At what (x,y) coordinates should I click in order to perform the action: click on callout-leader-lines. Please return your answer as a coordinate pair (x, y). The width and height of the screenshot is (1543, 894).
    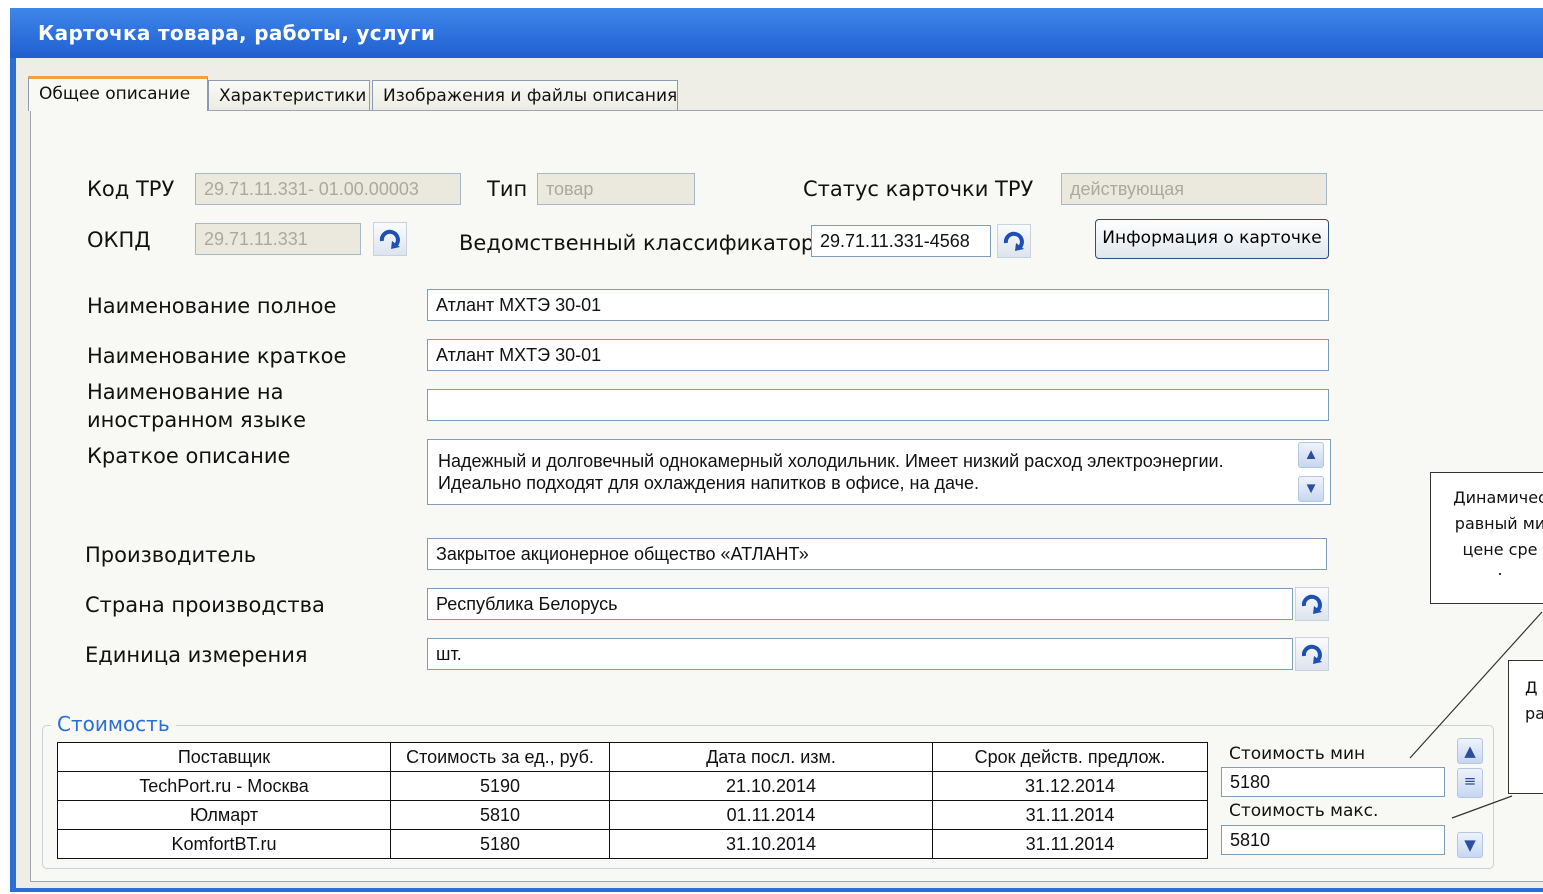
    Looking at the image, I should click on (1476, 715).